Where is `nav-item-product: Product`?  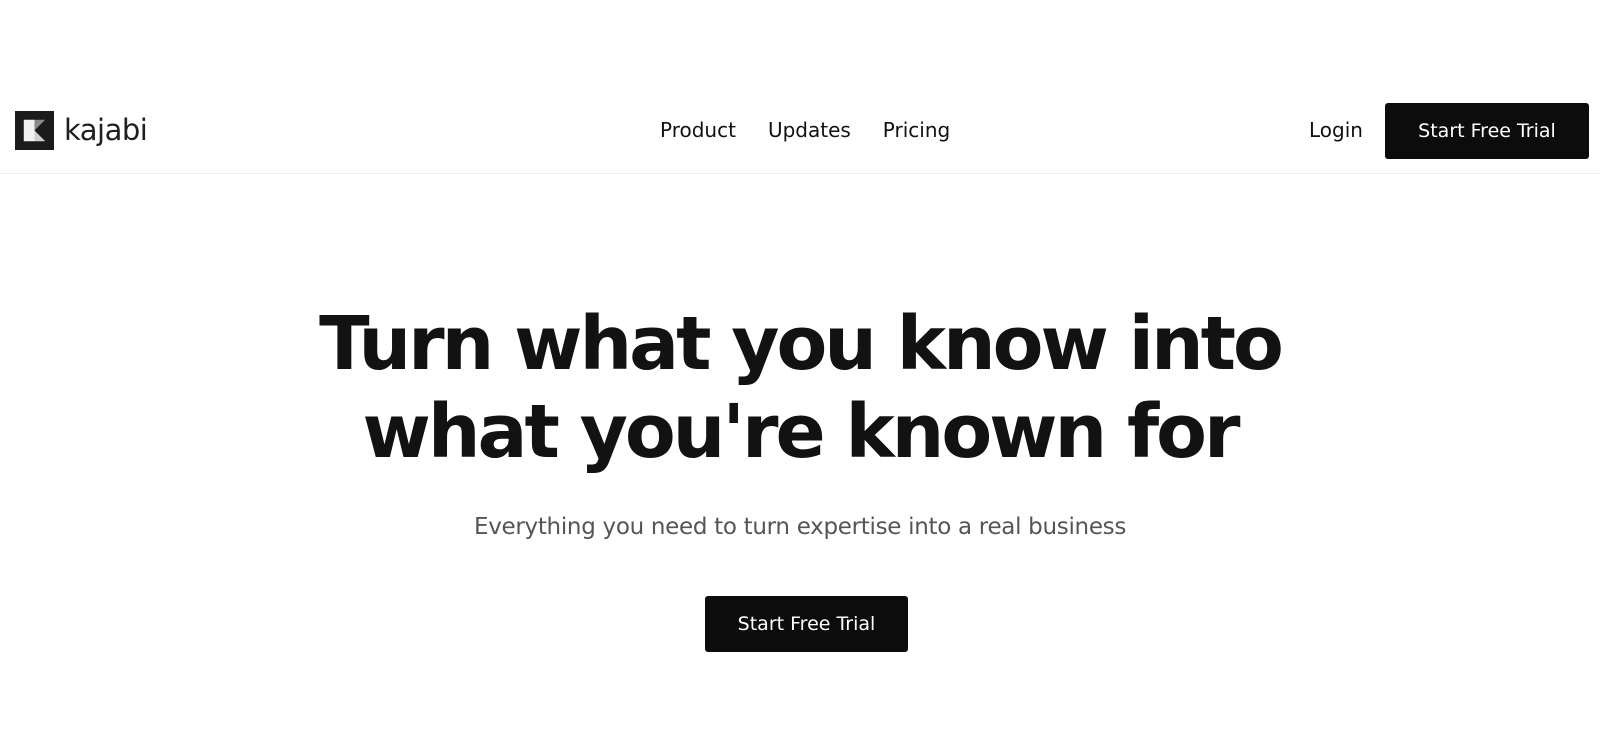
nav-item-product: Product is located at coordinates (698, 130).